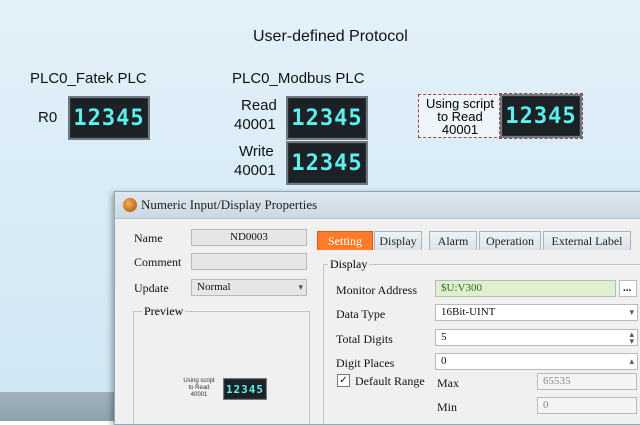 This screenshot has height=425, width=640. Describe the element at coordinates (249, 237) in the screenshot. I see `name-field: ND0003` at that location.